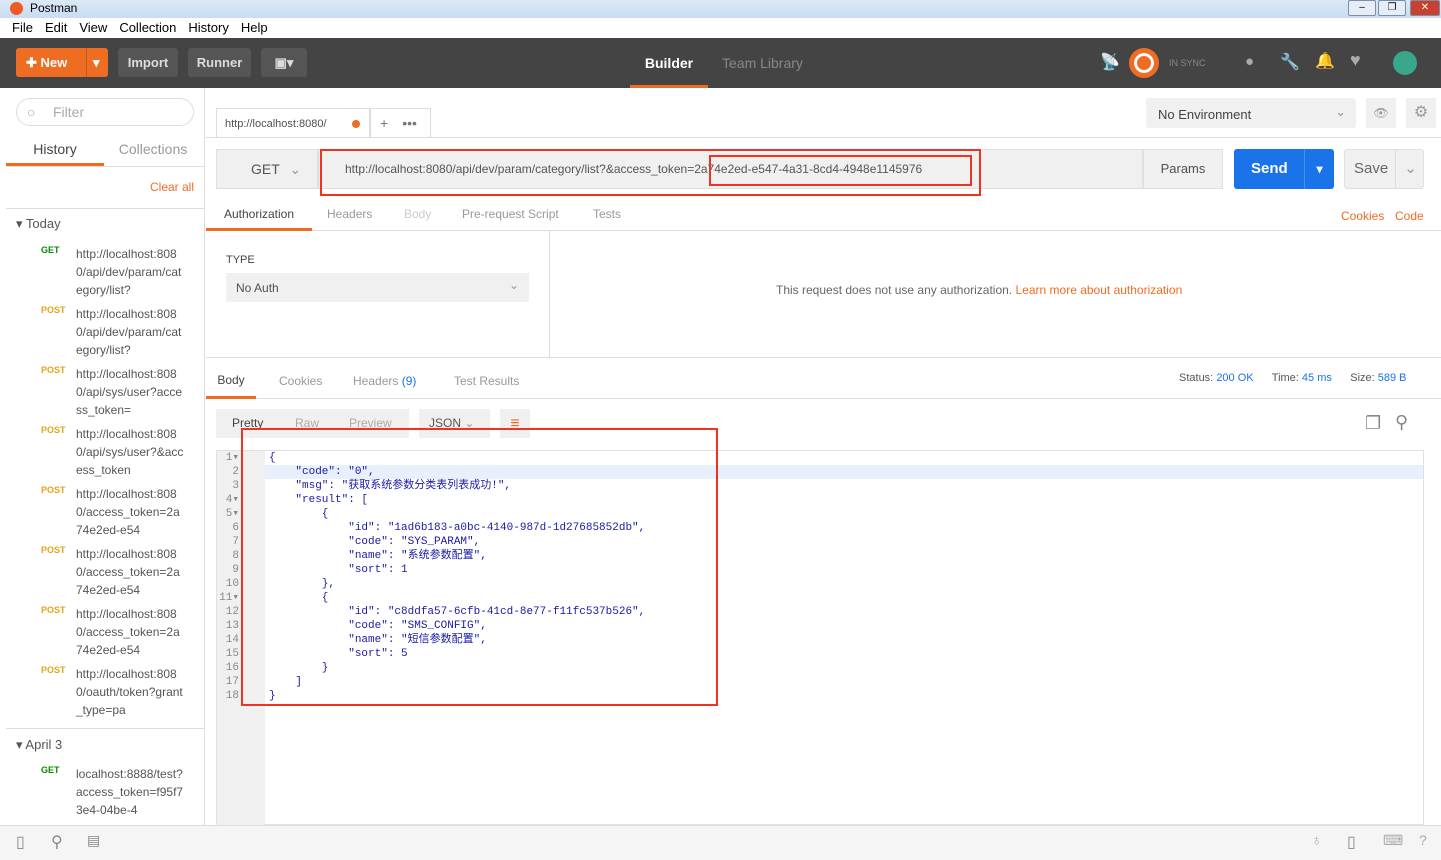 This screenshot has width=1441, height=860. What do you see at coordinates (669, 63) in the screenshot?
I see `tab-builder: Builder` at bounding box center [669, 63].